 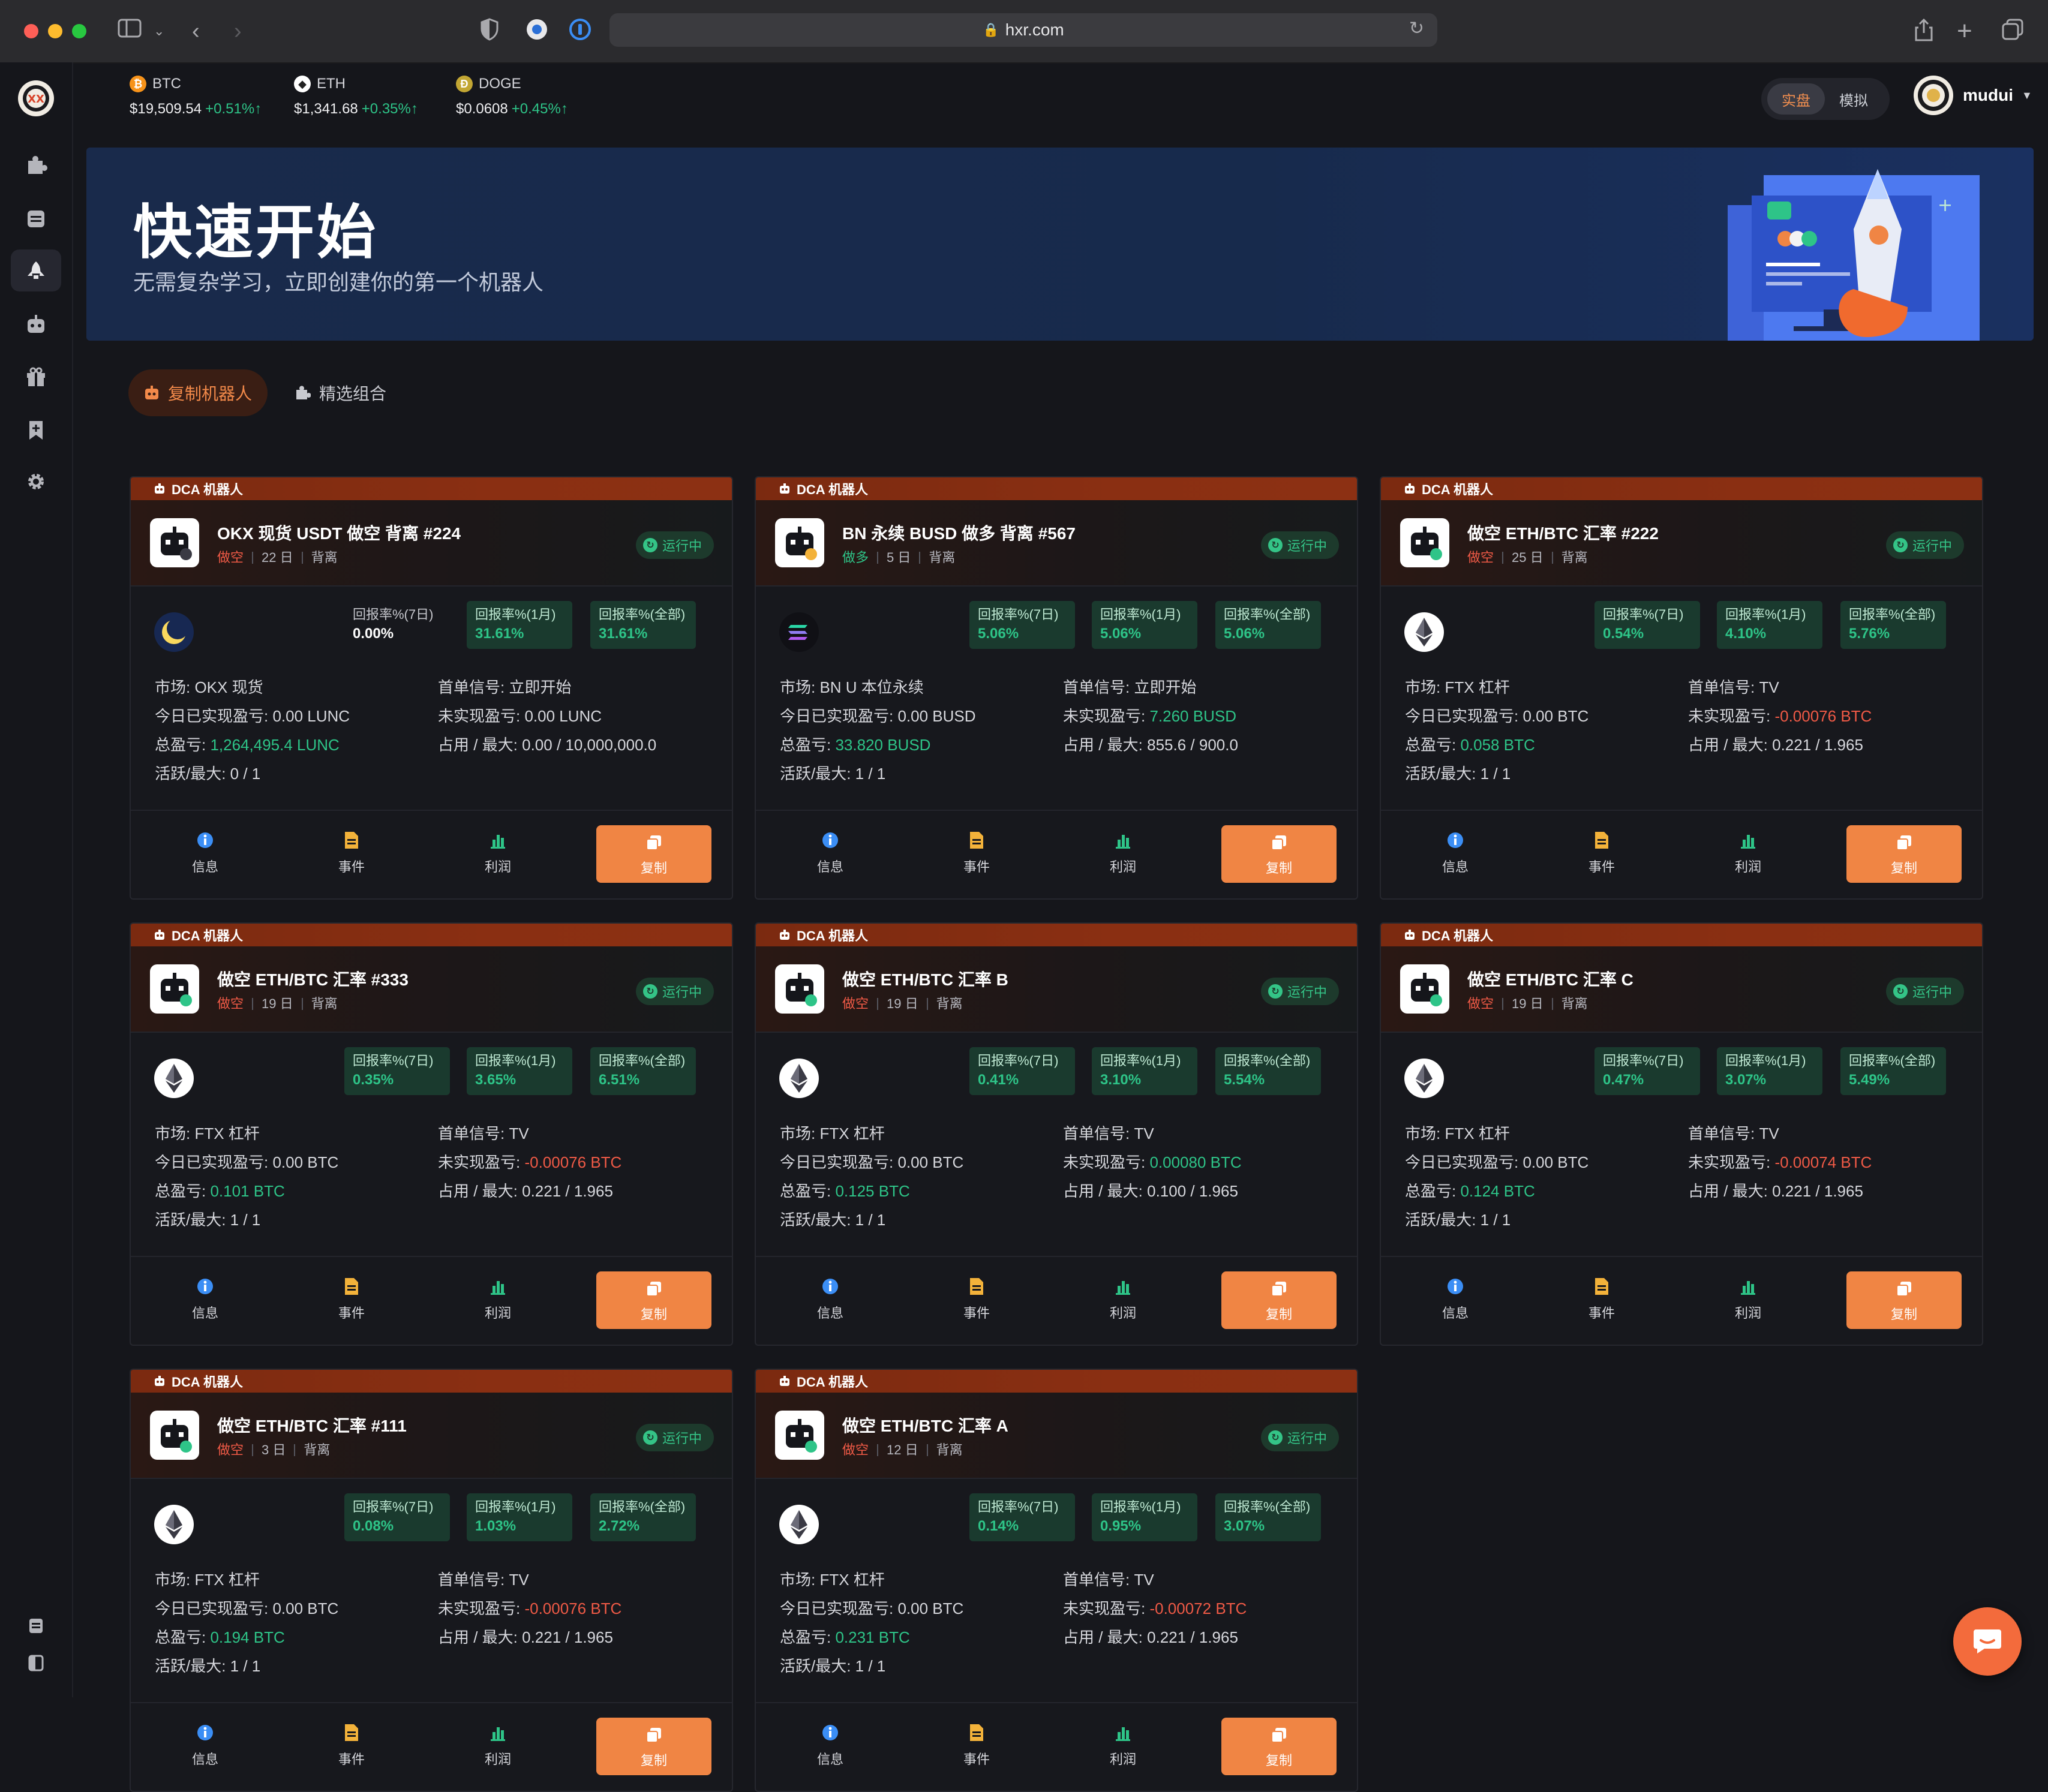 I want to click on bot-name: BN 永续 BUSD 做多 背离 #567, so click(x=959, y=533).